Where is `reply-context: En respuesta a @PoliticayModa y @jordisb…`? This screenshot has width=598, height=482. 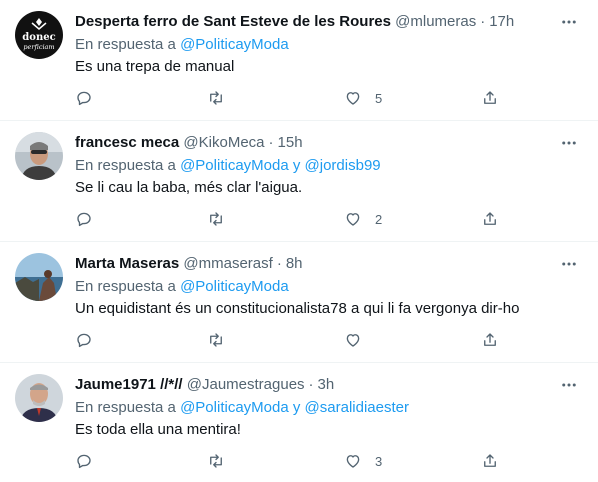
reply-context: En respuesta a @PoliticayModa y @jordisb… is located at coordinates (228, 166).